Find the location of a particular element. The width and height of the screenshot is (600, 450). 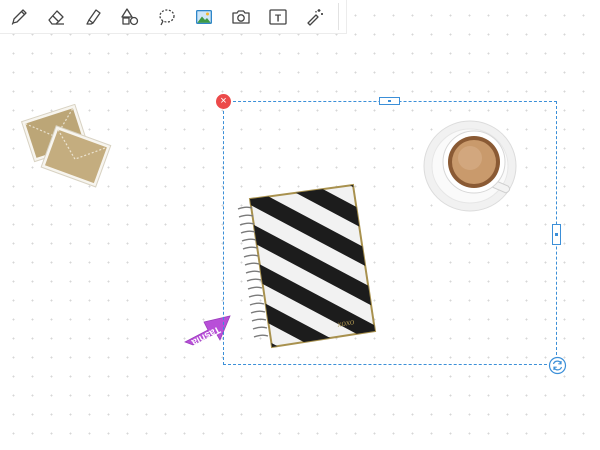

close-icon: × is located at coordinates (223, 101).